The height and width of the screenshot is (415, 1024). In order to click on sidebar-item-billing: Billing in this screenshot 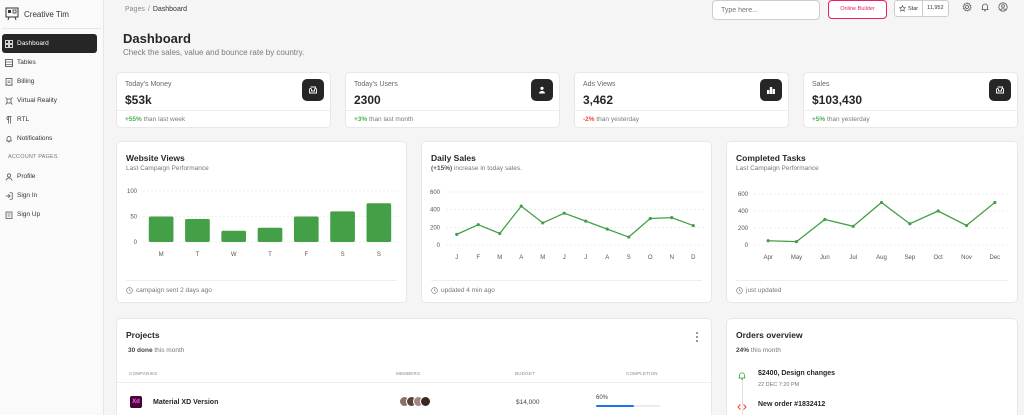, I will do `click(49, 81)`.